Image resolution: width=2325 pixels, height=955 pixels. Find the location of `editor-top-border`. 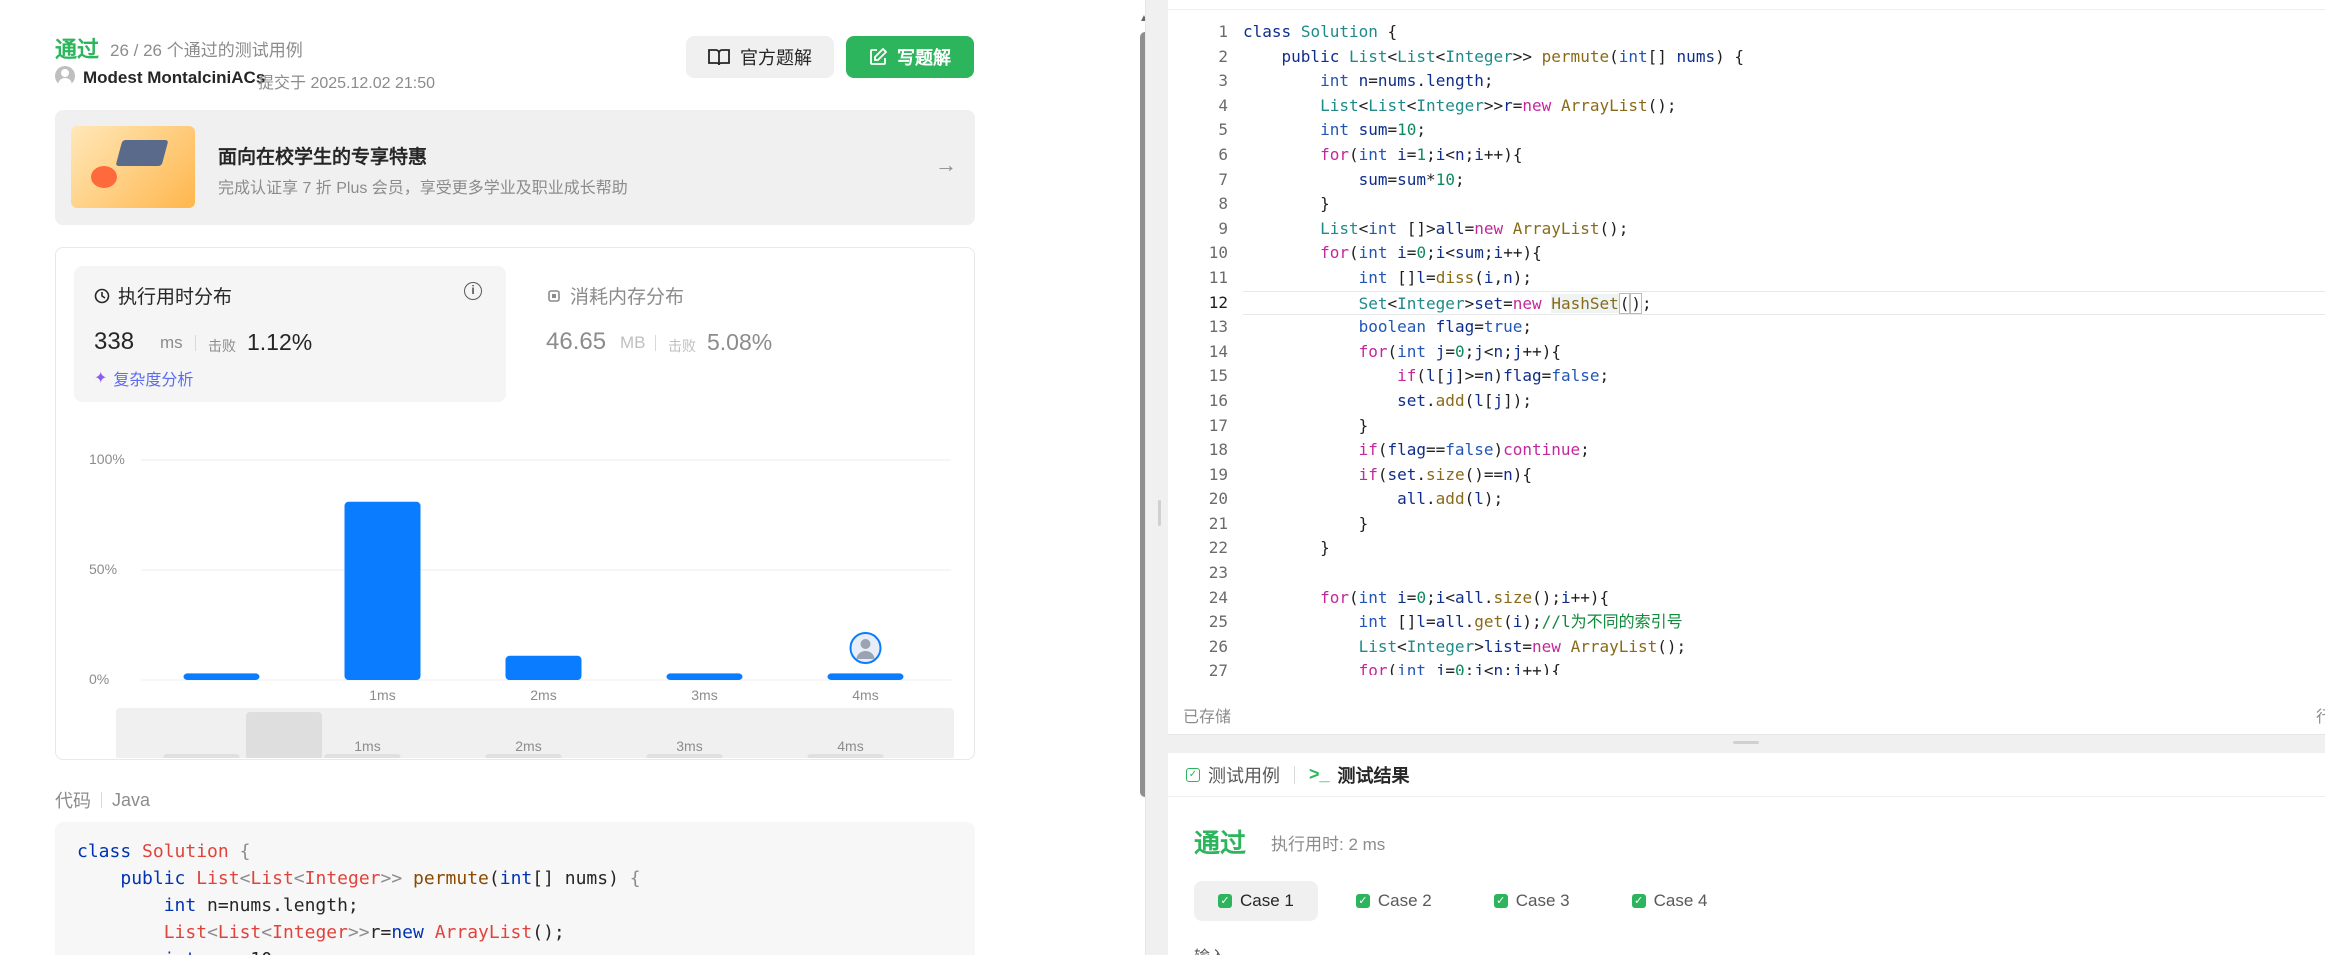

editor-top-border is located at coordinates (1746, 5).